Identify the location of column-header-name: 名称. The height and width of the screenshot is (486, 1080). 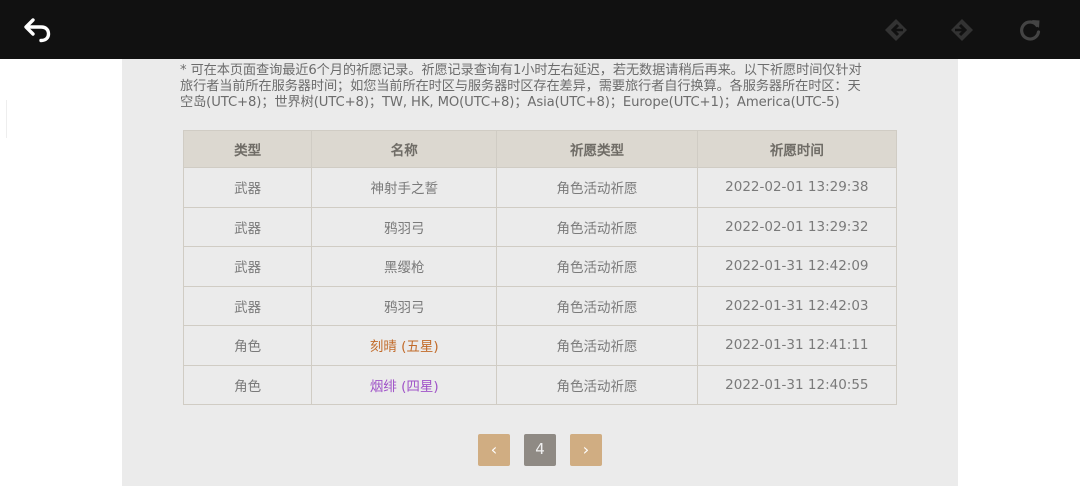
(404, 149).